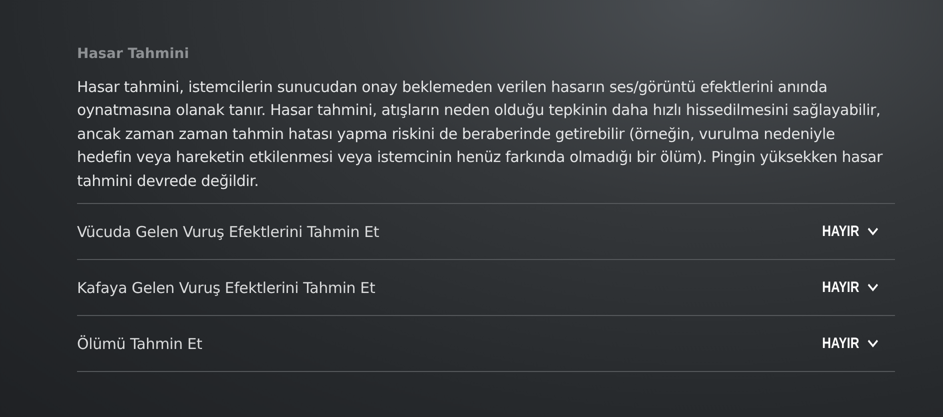  Describe the element at coordinates (228, 231) in the screenshot. I see `setting-label: Vücuda Gelen Vuruş Efektlerini Tahmin Et` at that location.